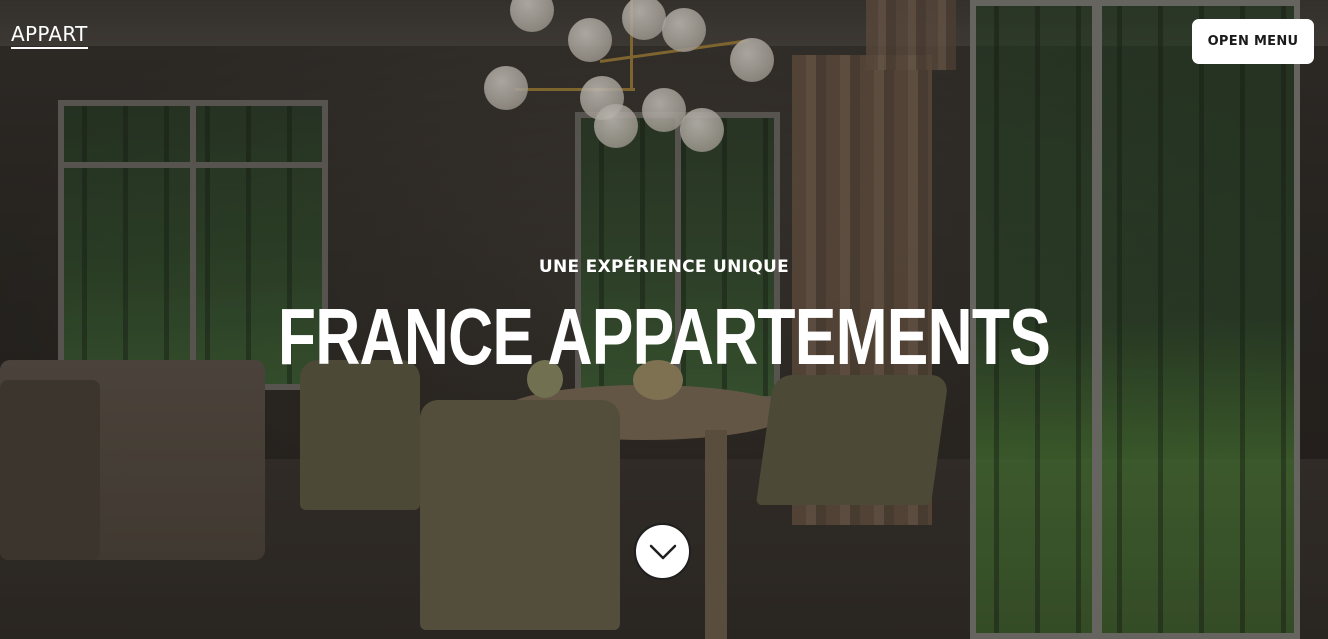  Describe the element at coordinates (664, 267) in the screenshot. I see `hero-eyebrow: UNE EXPÉRIENCE UNIQUE` at that location.